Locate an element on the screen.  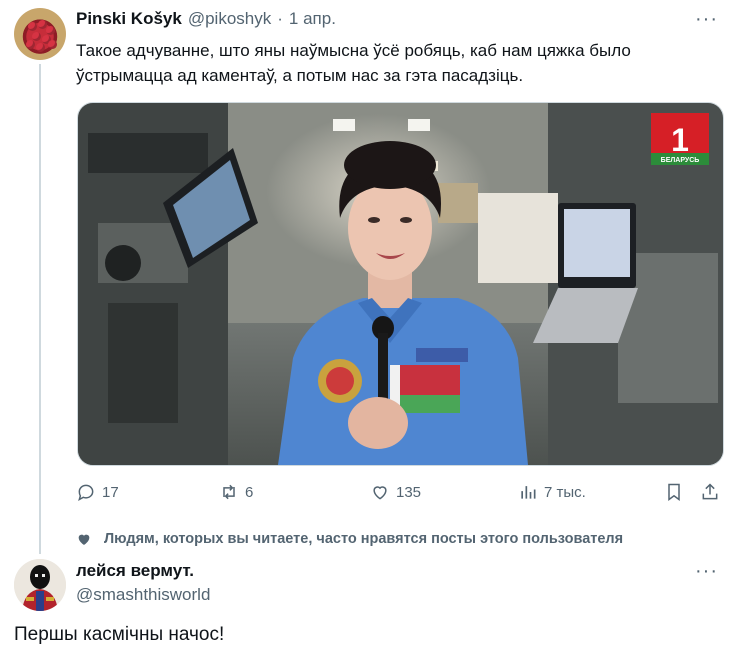
tweet-date: 1 апр. is located at coordinates (312, 19).